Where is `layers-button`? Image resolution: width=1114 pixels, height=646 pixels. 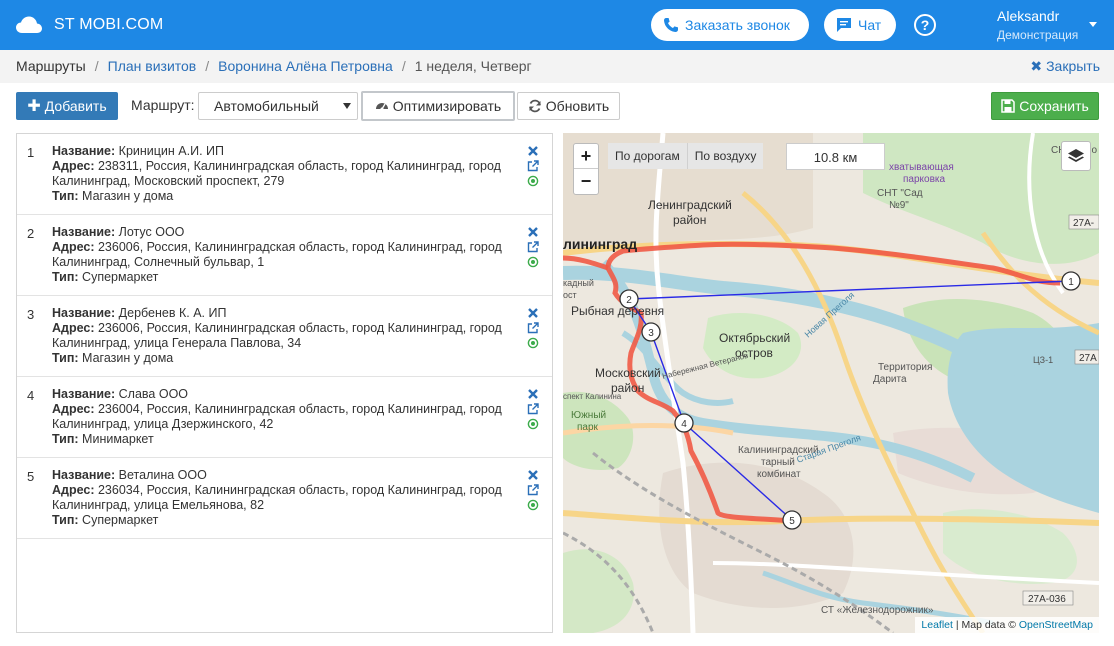
layers-button is located at coordinates (1076, 156).